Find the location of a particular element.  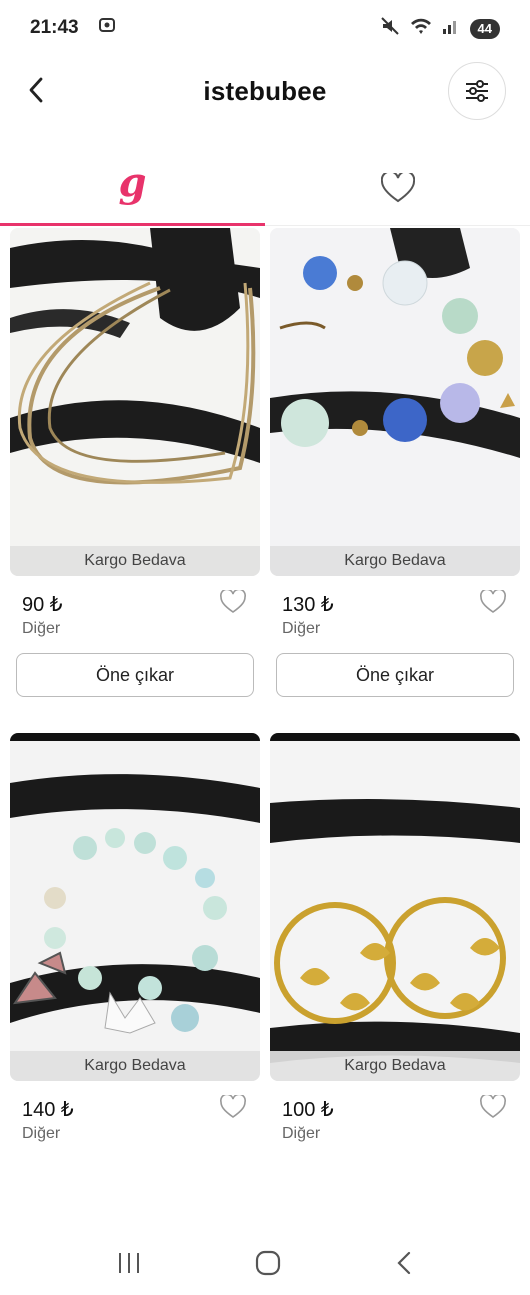

product-price: 130 ₺ is located at coordinates (308, 605).